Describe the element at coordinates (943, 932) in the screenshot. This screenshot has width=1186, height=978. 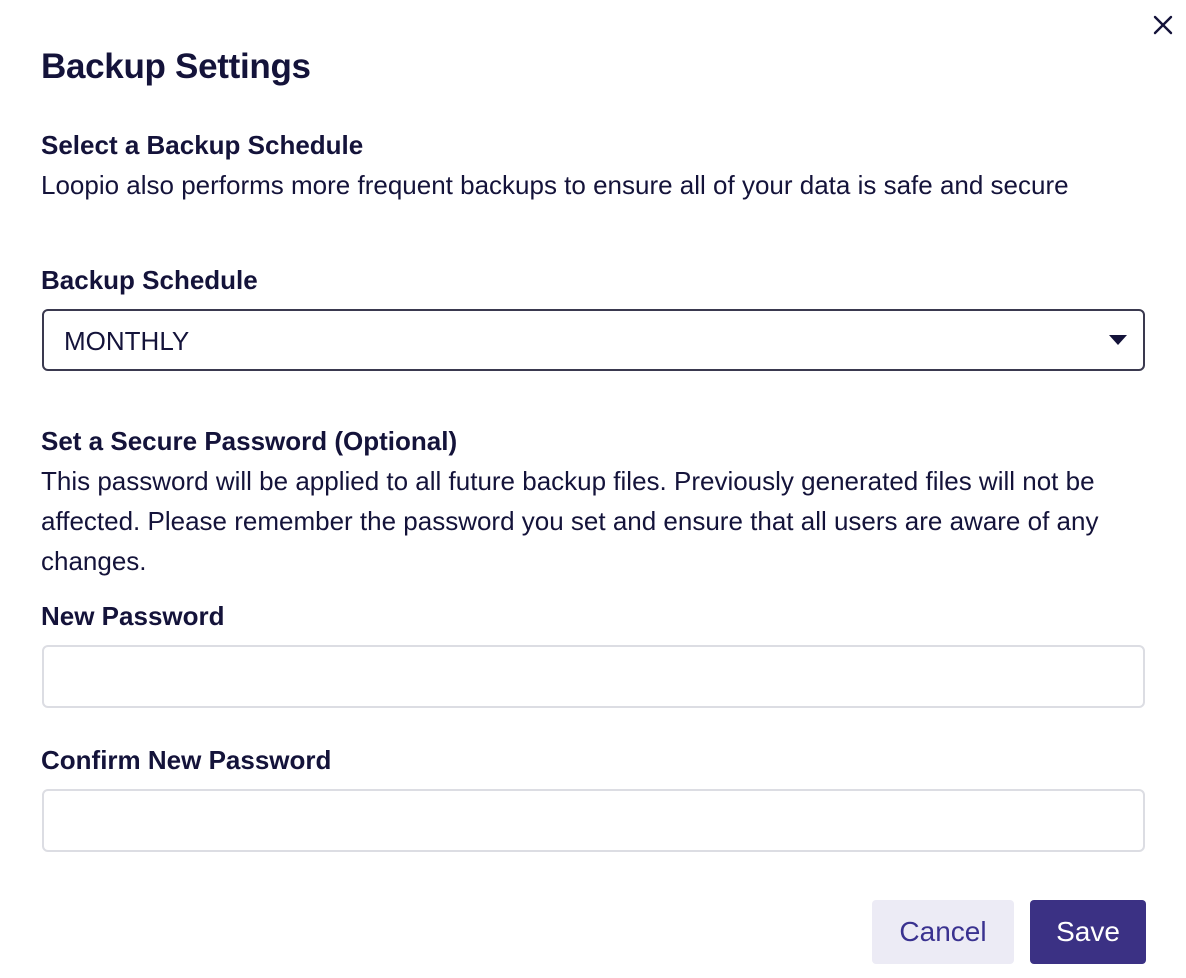
I see `cancel-button: Cancel` at that location.